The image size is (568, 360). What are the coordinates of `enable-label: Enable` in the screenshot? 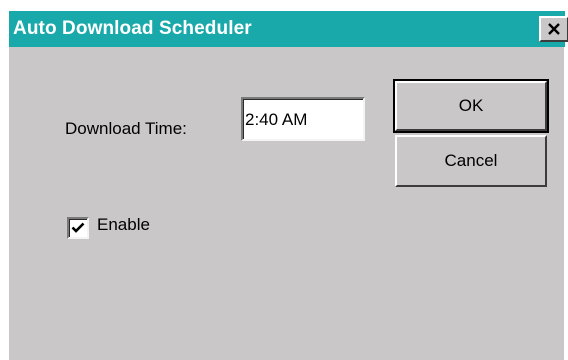 It's located at (123, 225).